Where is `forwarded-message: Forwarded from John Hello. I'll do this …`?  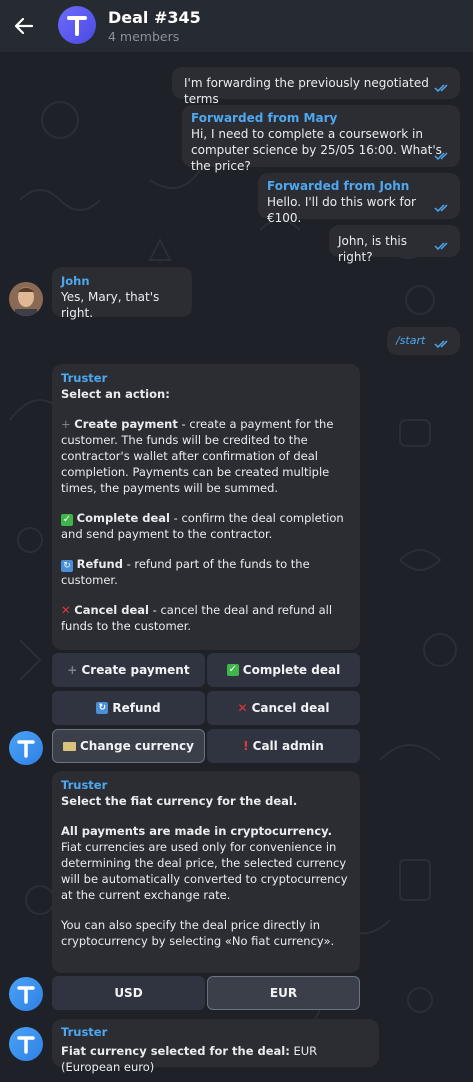
forwarded-message: Forwarded from John Hello. I'll do this … is located at coordinates (359, 199).